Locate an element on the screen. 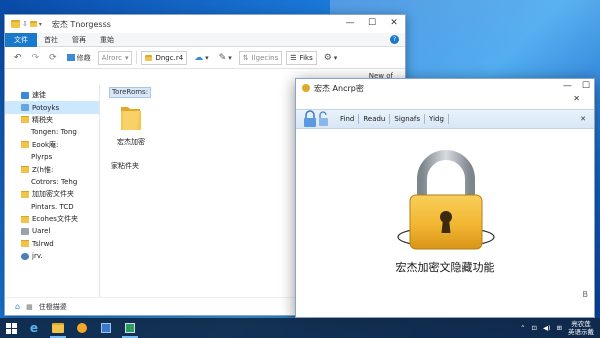 Image resolution: width=600 pixels, height=338 pixels. tab-manage: 管再 is located at coordinates (79, 40).